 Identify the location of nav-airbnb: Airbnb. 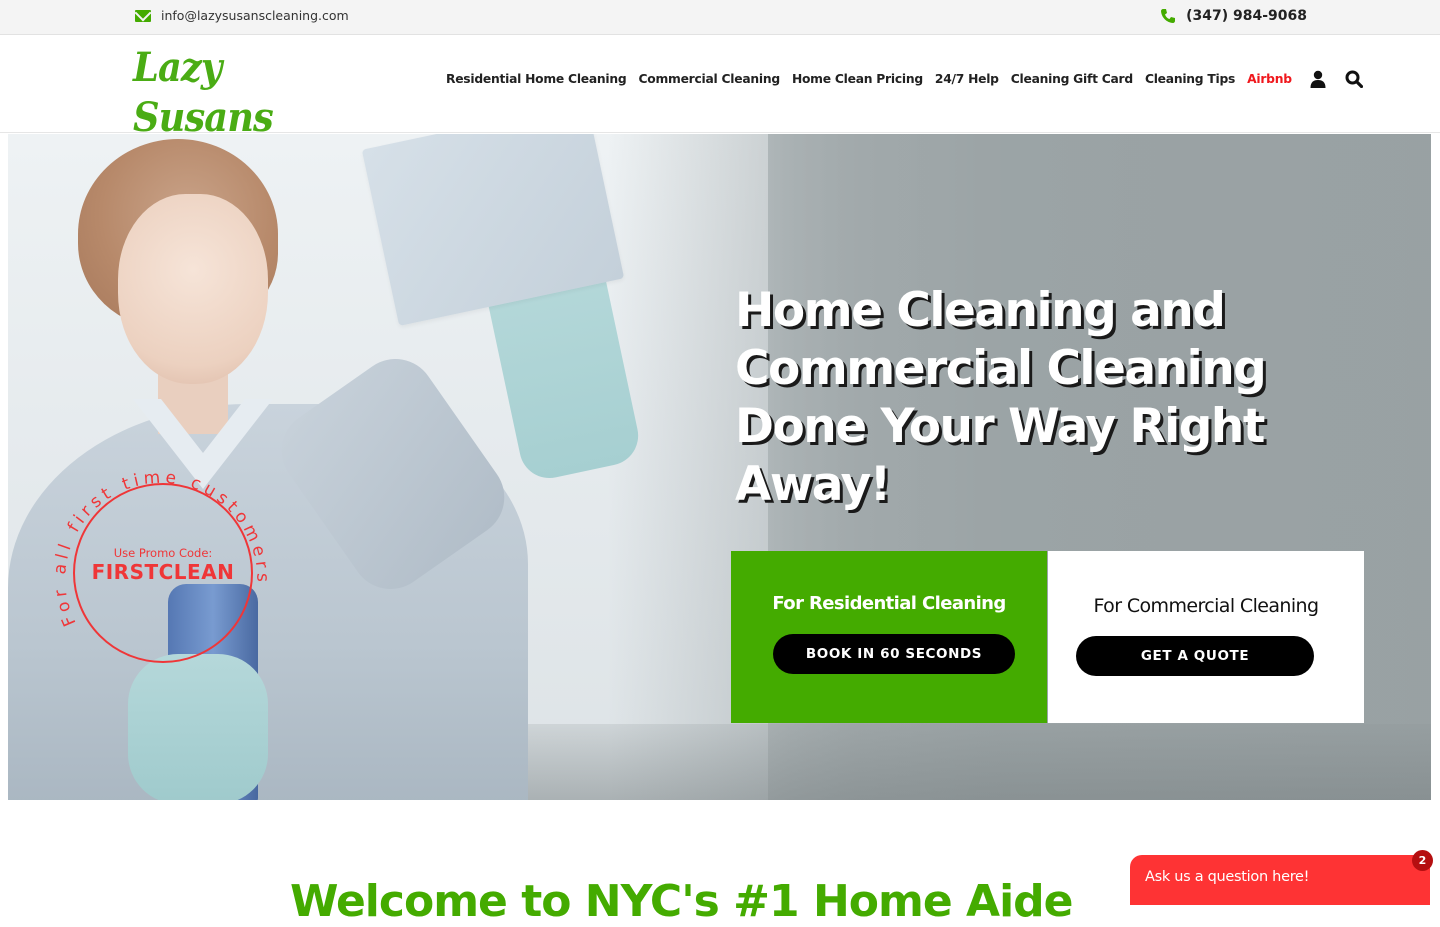
(1269, 79).